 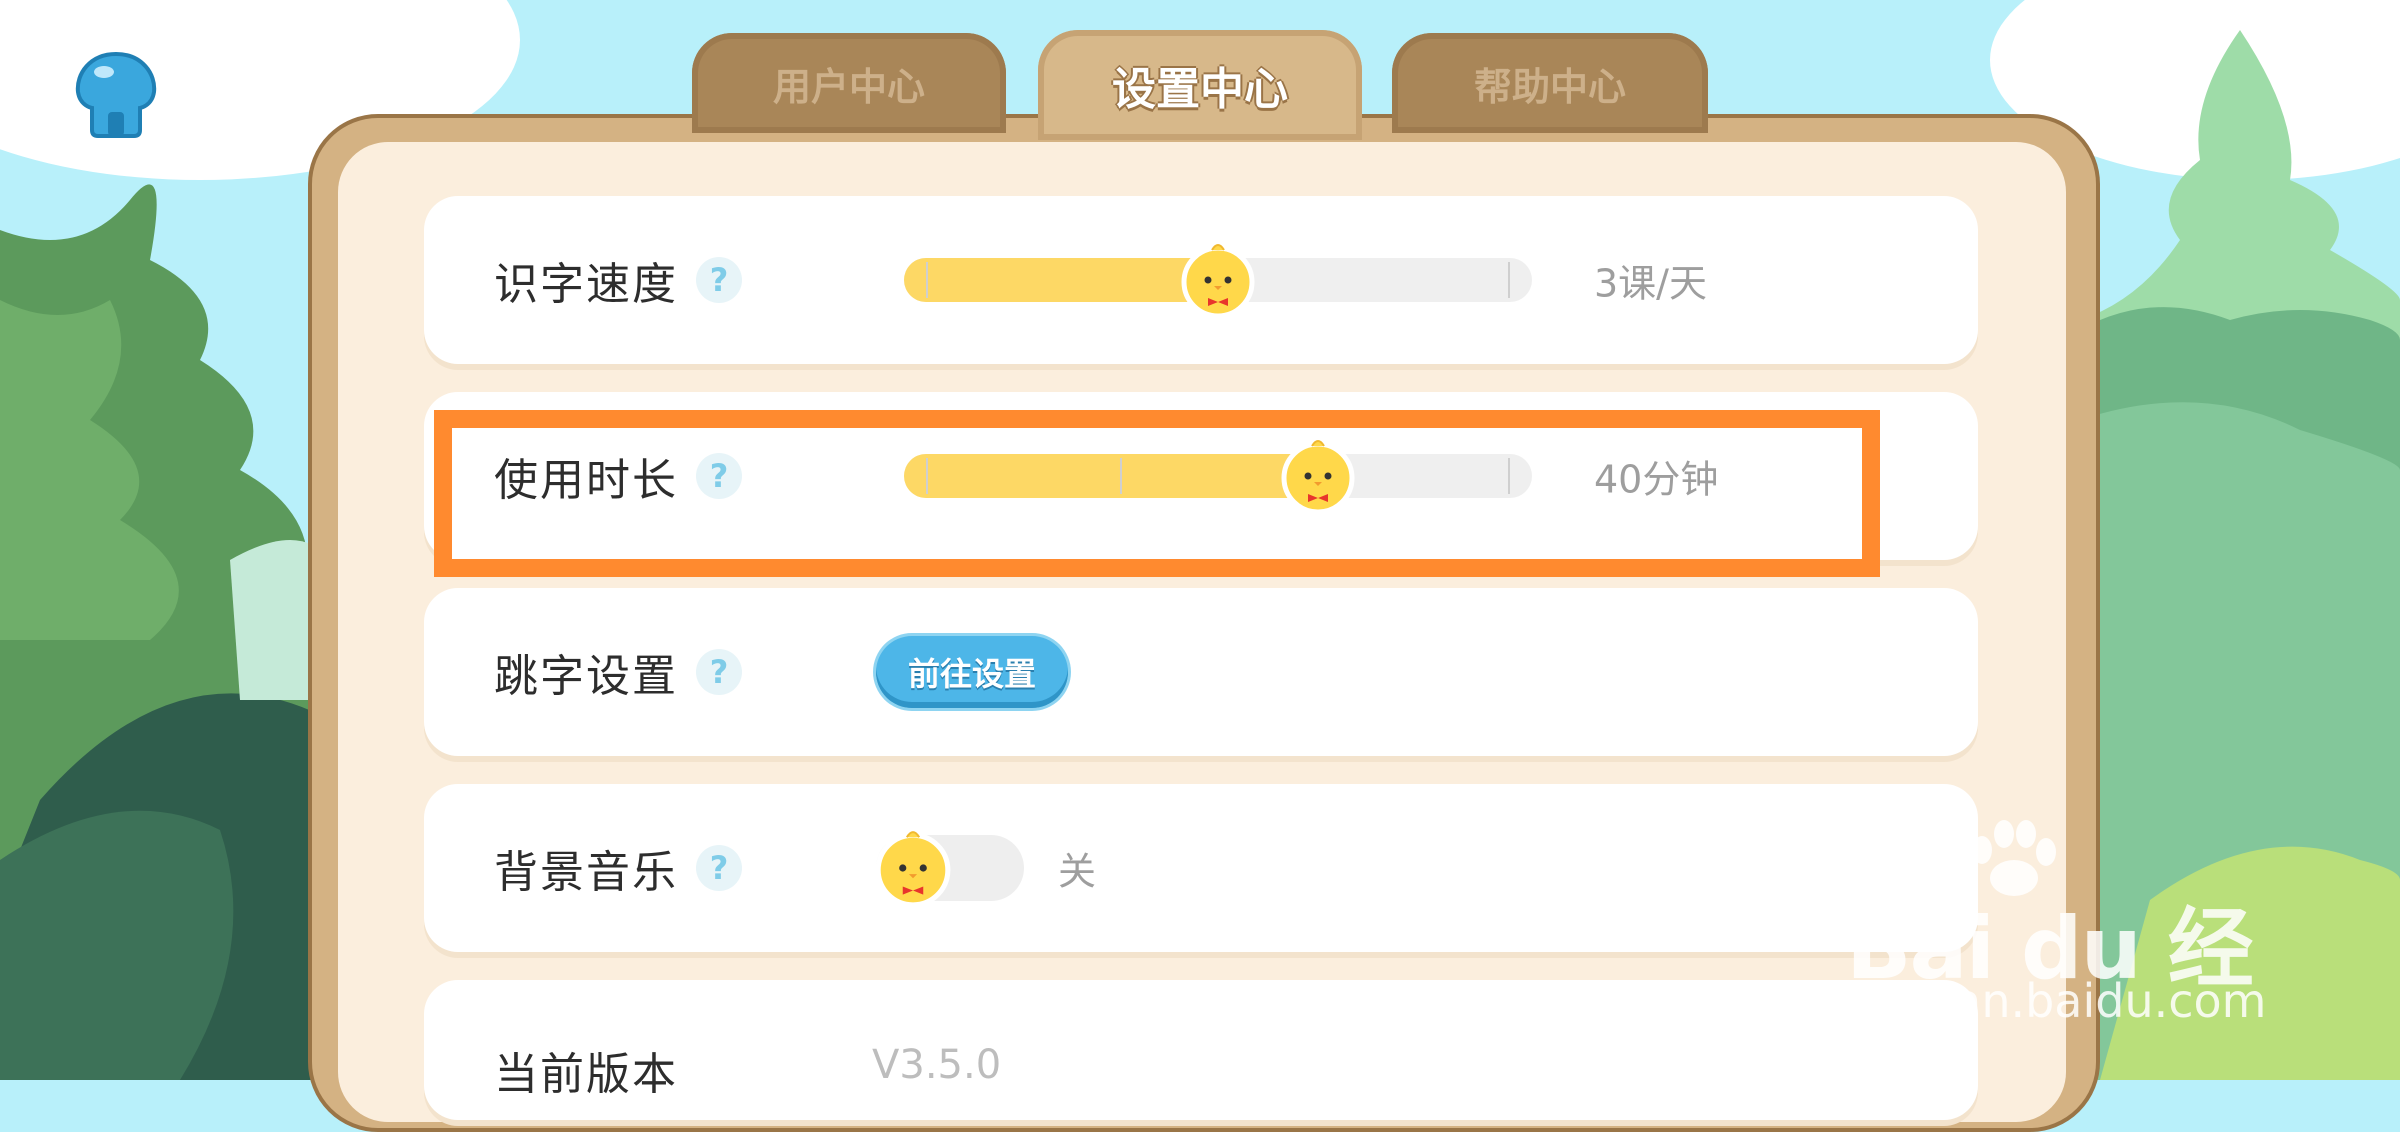 I want to click on setting-label-version: 当前版本, so click(x=586, y=1074).